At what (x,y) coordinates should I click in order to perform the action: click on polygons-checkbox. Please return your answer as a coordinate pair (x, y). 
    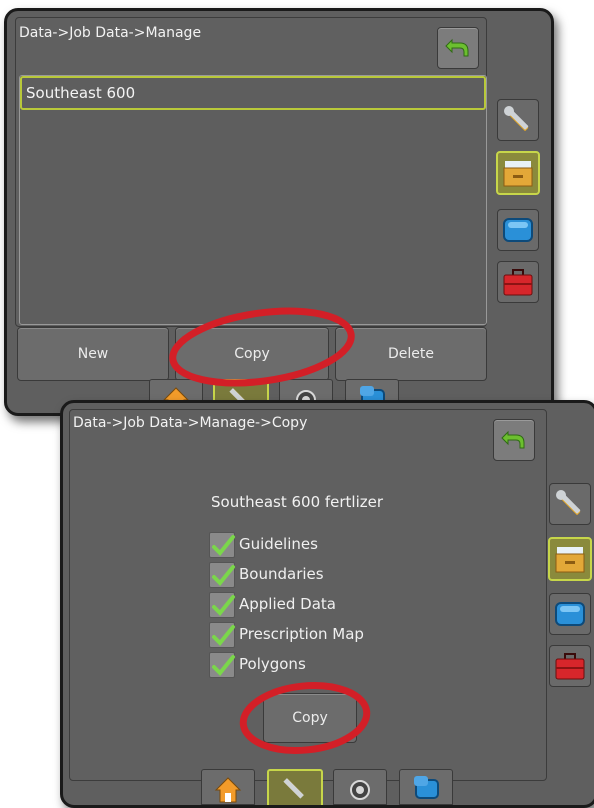
    Looking at the image, I should click on (222, 665).